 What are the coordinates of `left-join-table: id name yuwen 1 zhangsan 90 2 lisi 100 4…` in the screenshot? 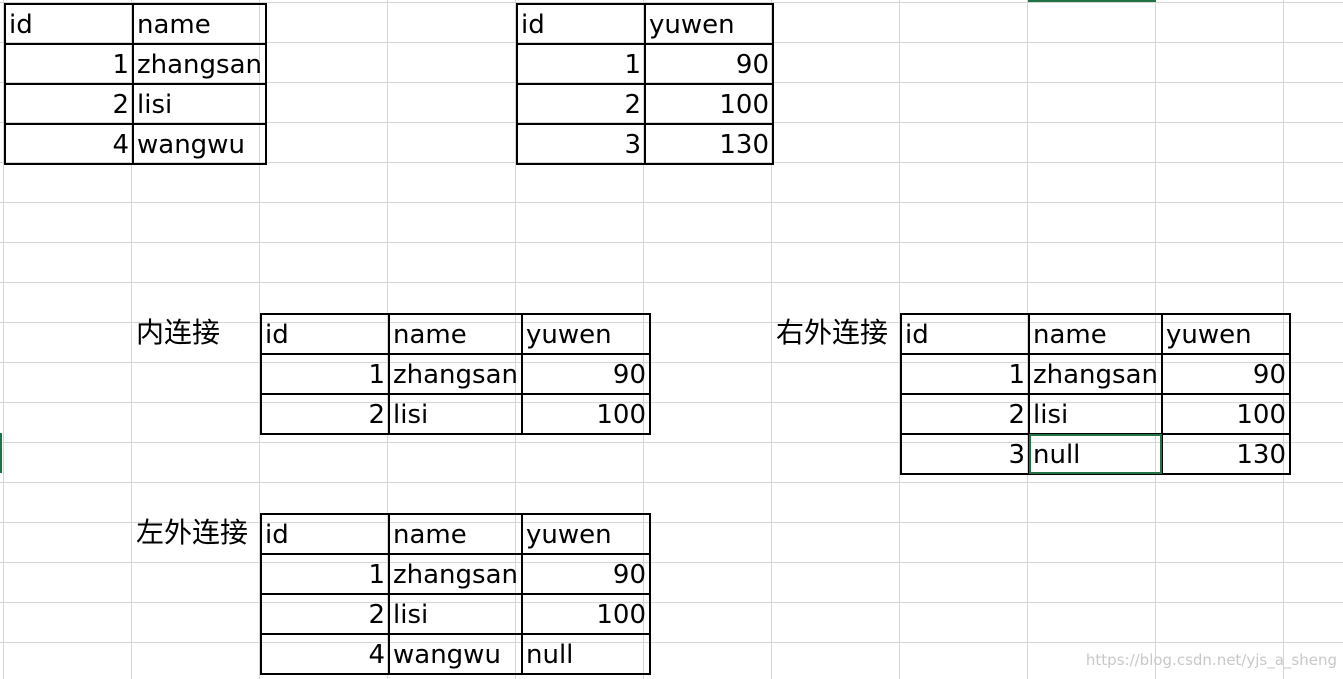 It's located at (455, 594).